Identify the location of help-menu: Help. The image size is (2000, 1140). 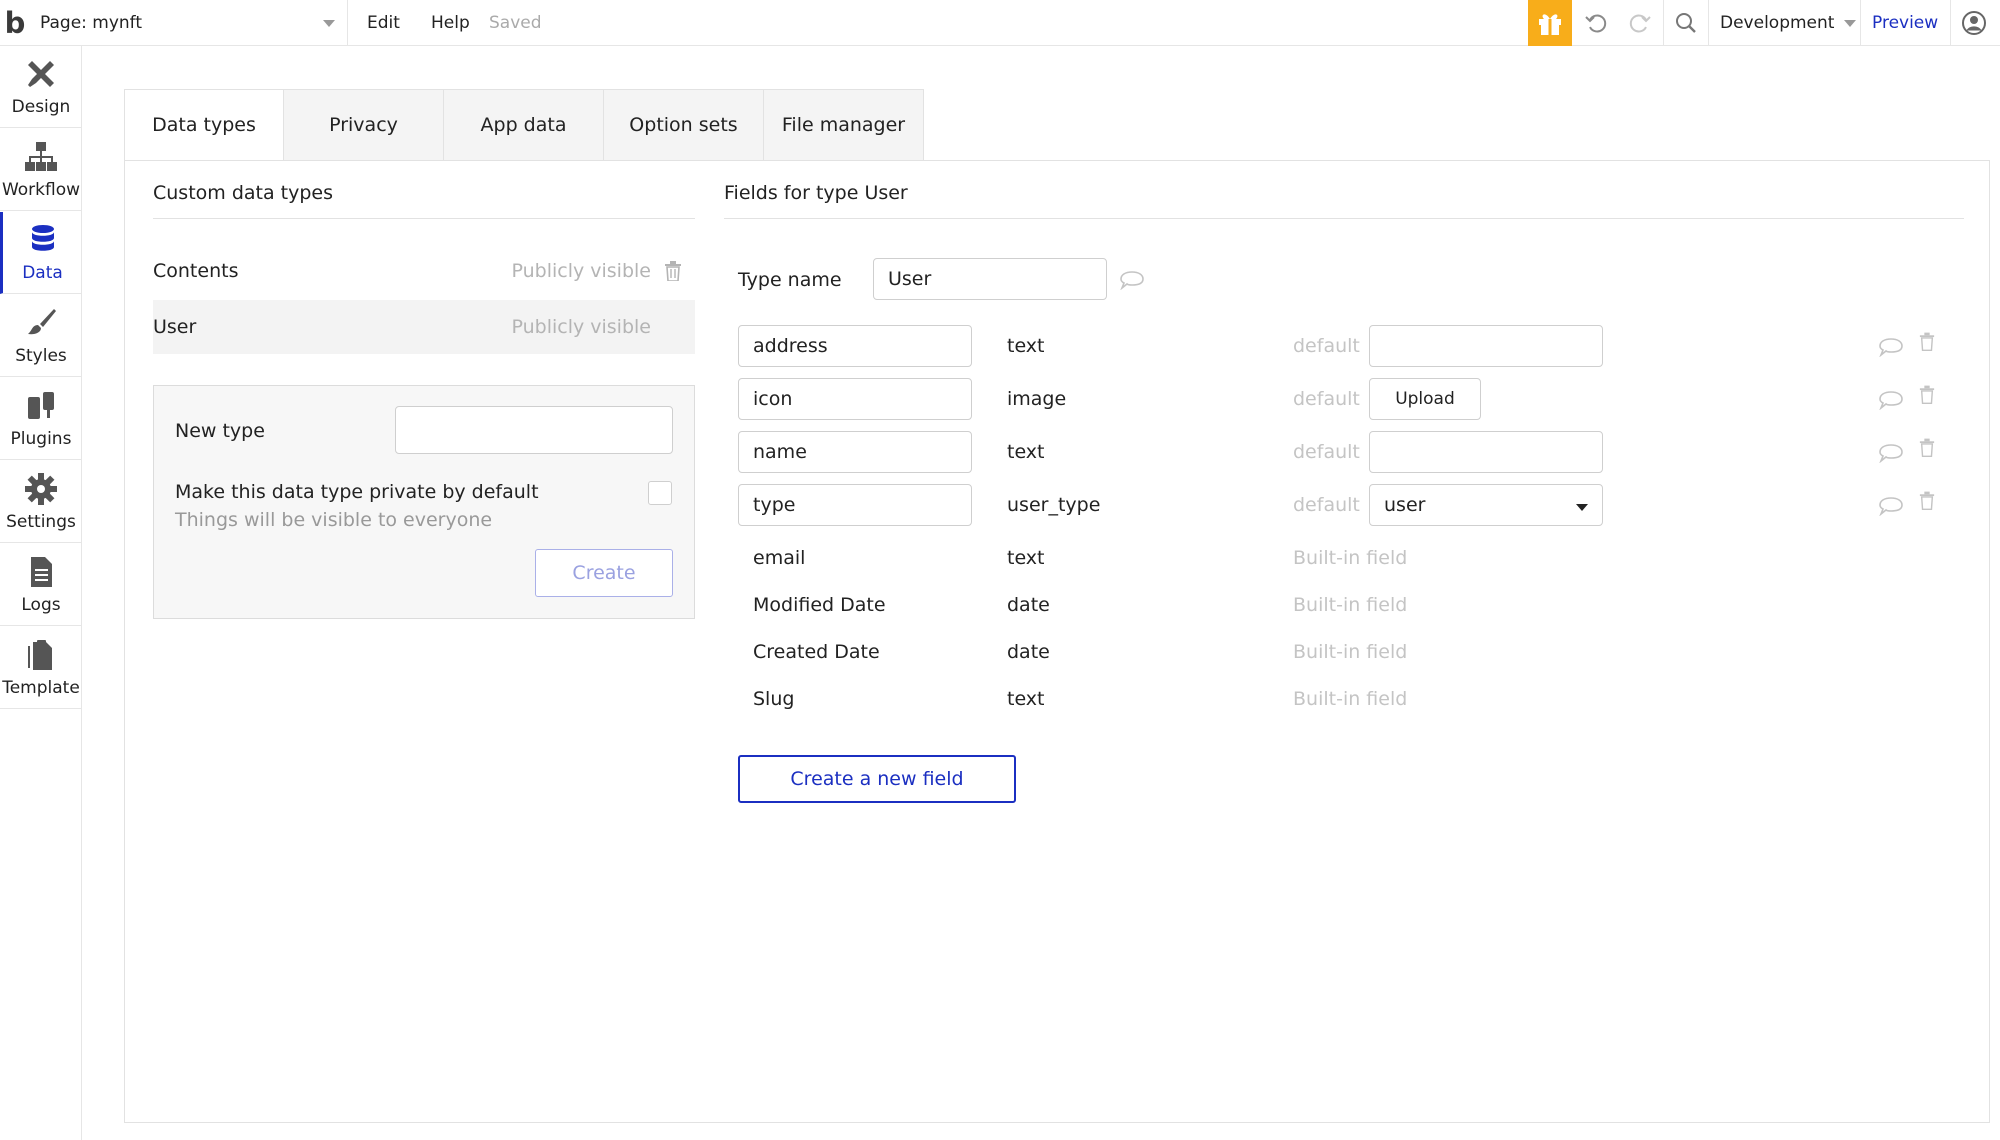
(450, 23).